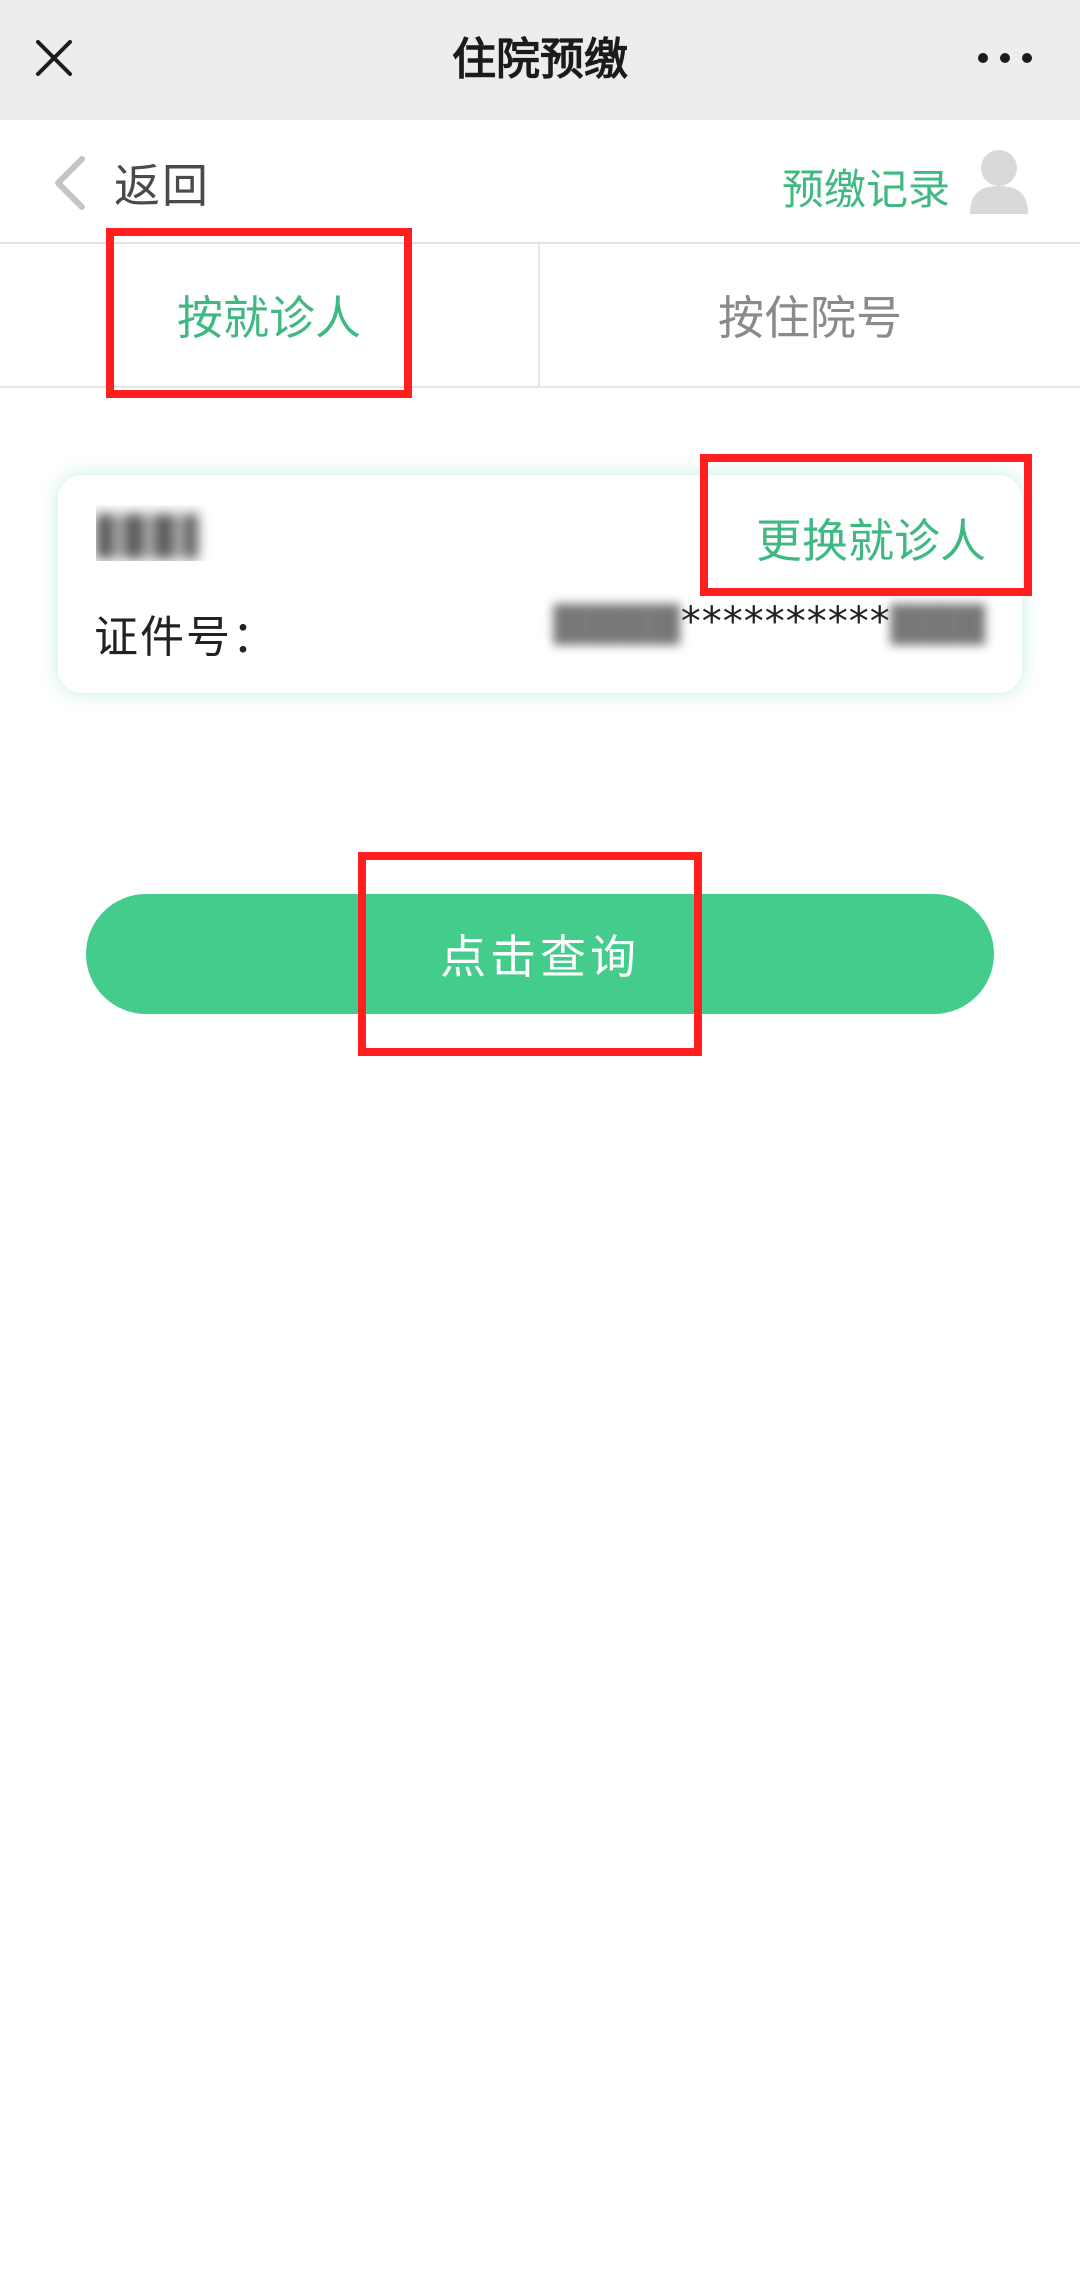 This screenshot has width=1080, height=2275. I want to click on records-link: 预缴记录, so click(866, 186).